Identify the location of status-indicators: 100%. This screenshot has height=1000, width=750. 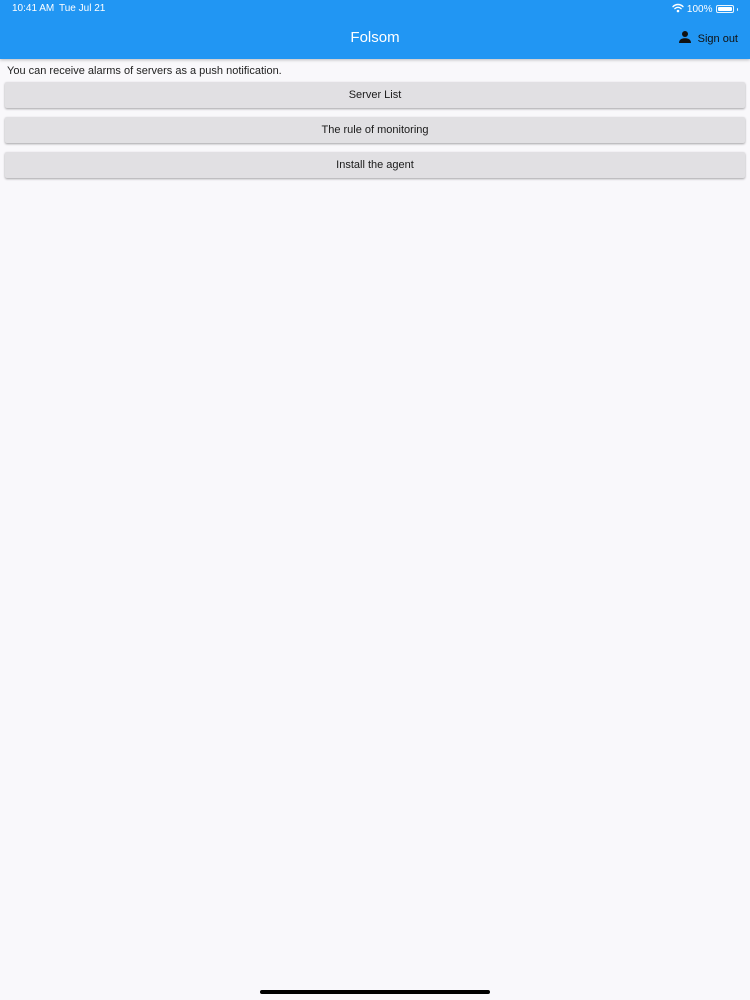
(705, 9).